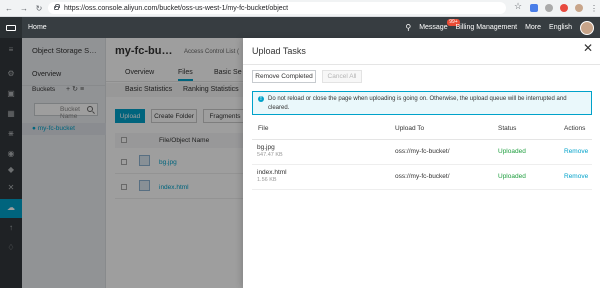 The height and width of the screenshot is (288, 600). I want to click on menu-icon: ⋮, so click(594, 8).